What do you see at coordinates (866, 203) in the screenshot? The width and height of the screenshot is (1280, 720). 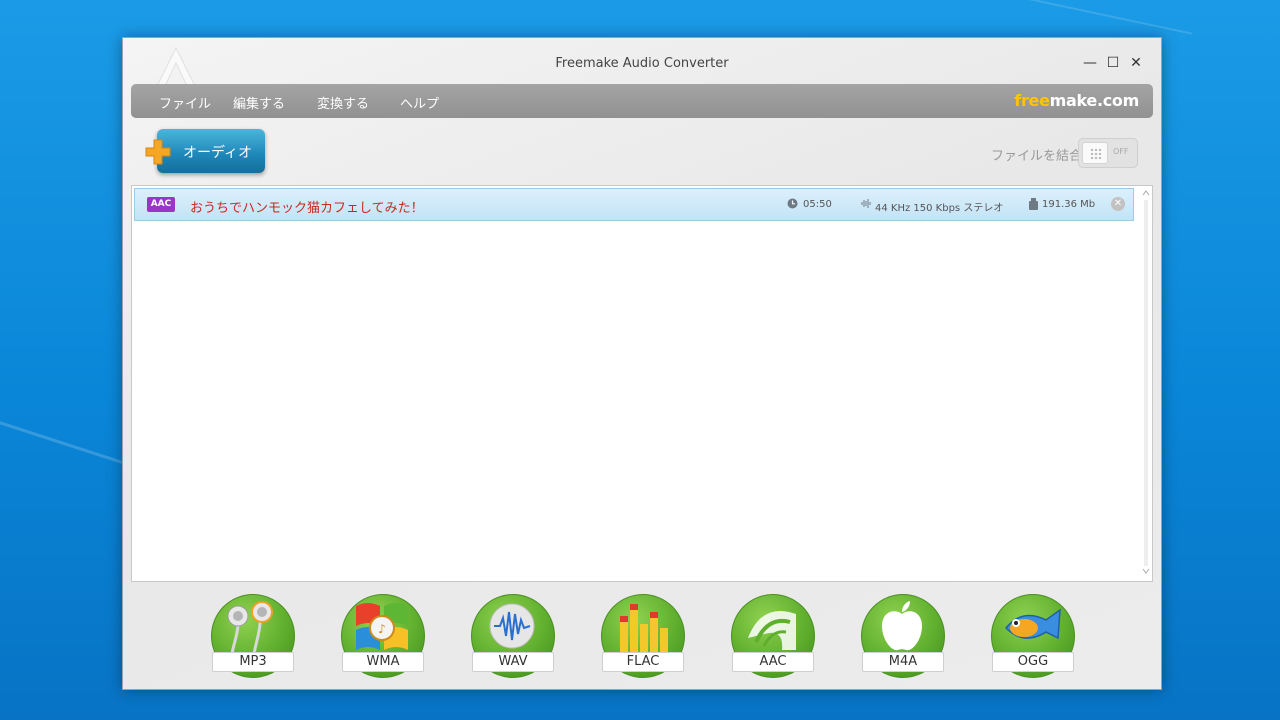 I see `audio-wave-icon` at bounding box center [866, 203].